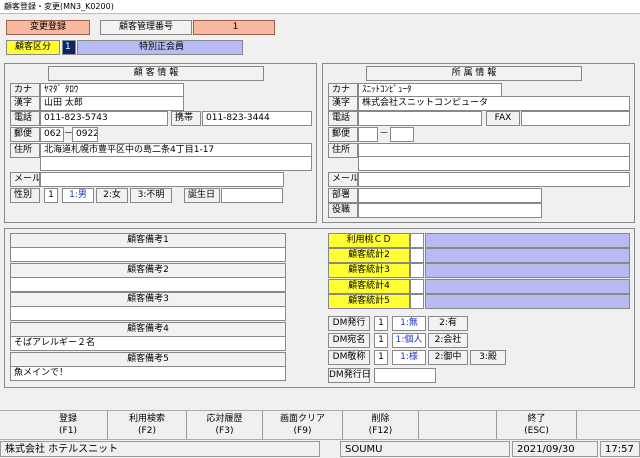 This screenshot has width=640, height=458. What do you see at coordinates (148, 329) in the screenshot?
I see `remark4-label: 顧客備考4` at bounding box center [148, 329].